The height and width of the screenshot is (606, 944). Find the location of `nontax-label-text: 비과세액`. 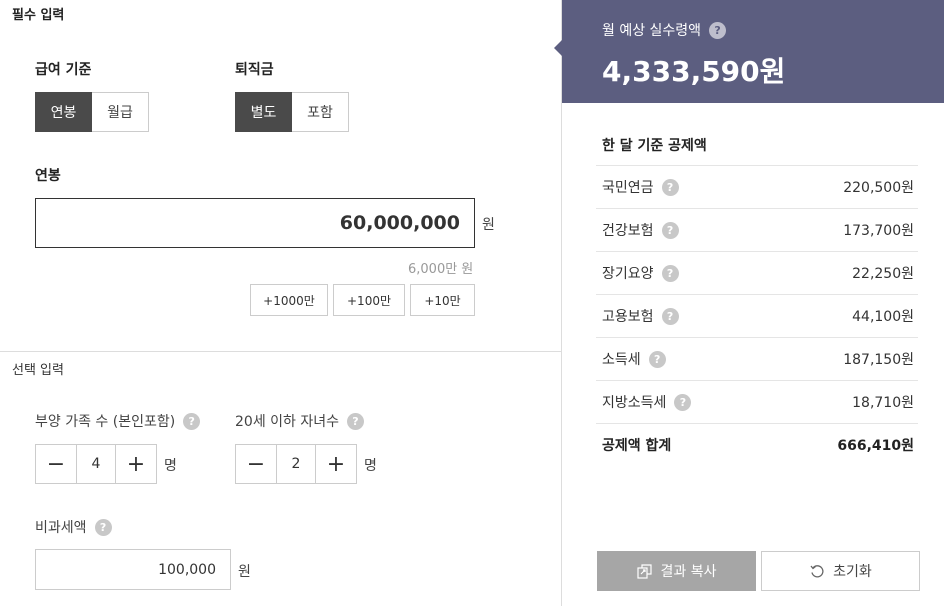

nontax-label-text: 비과세액 is located at coordinates (61, 528).